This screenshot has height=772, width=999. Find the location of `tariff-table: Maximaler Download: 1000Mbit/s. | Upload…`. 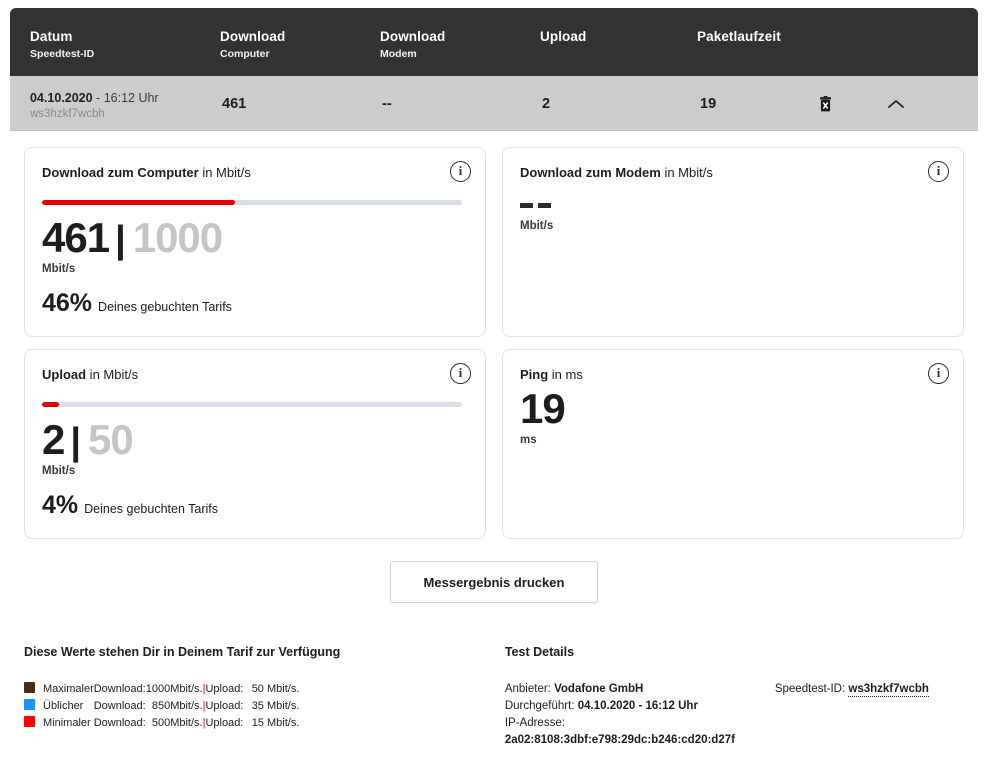

tariff-table: Maximaler Download: 1000Mbit/s. | Upload… is located at coordinates (161, 706).